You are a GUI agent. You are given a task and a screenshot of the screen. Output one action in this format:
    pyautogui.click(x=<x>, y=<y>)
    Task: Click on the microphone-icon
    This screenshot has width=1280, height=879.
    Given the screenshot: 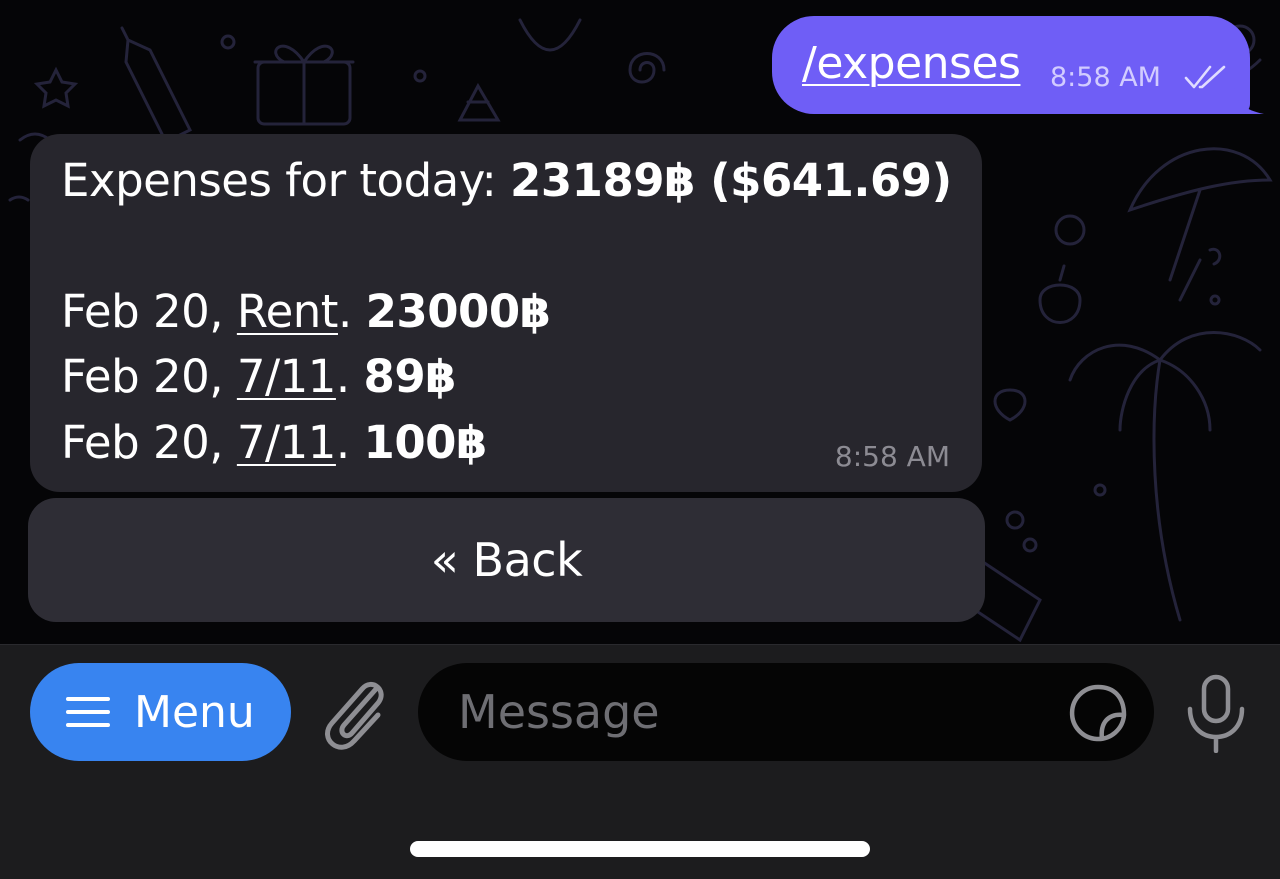 What is the action you would take?
    pyautogui.click(x=1216, y=713)
    